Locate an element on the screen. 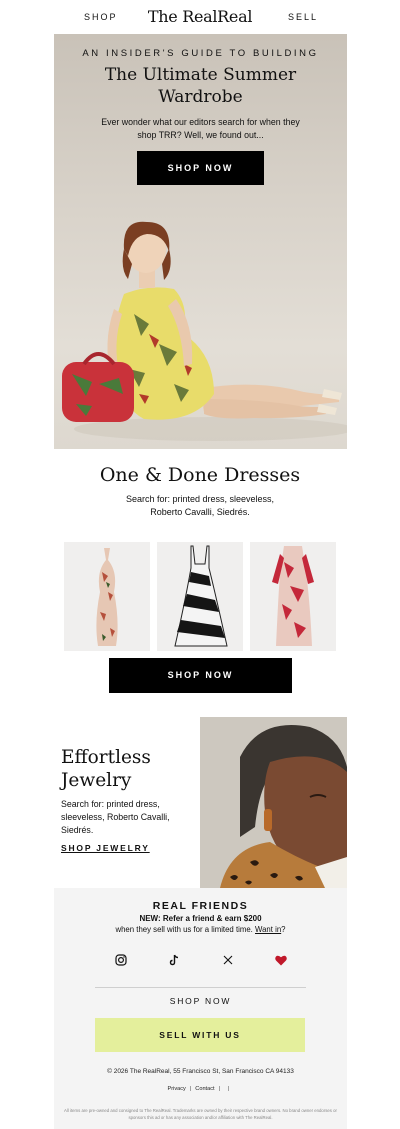 This screenshot has width=400, height=1129. instagram-icon is located at coordinates (121, 960).